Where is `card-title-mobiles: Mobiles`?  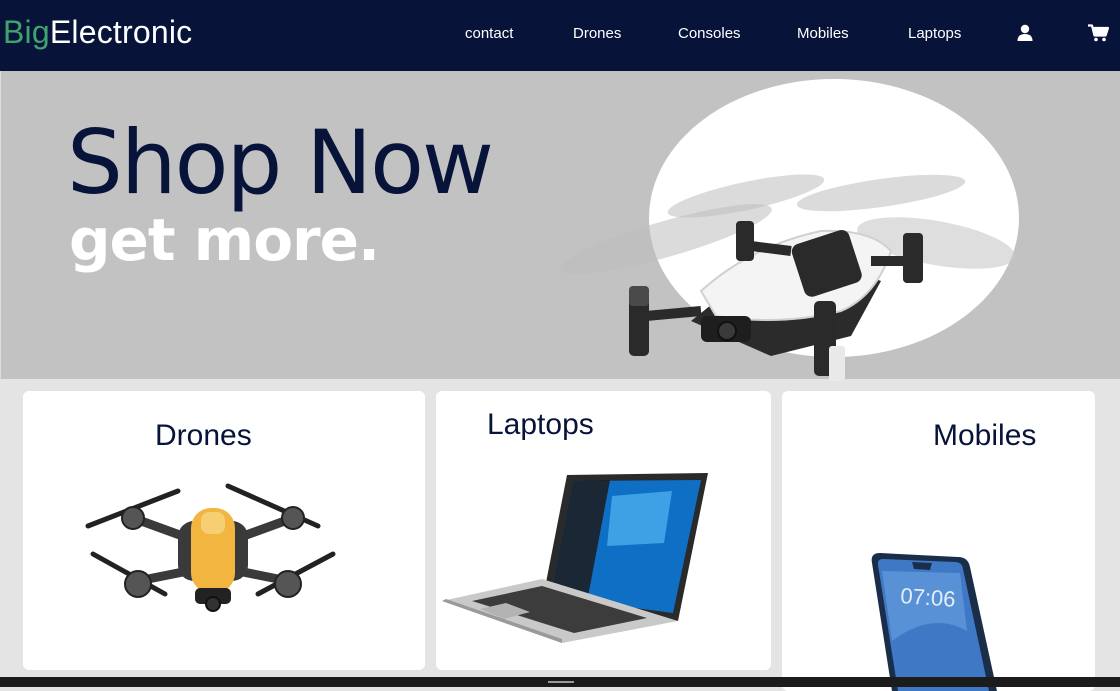 card-title-mobiles: Mobiles is located at coordinates (985, 435).